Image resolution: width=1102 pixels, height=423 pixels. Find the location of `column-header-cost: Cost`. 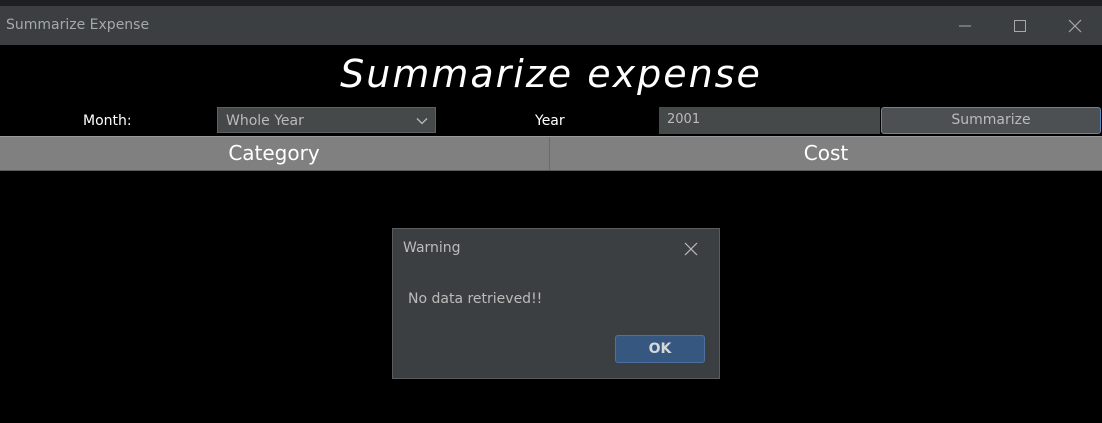

column-header-cost: Cost is located at coordinates (825, 153).